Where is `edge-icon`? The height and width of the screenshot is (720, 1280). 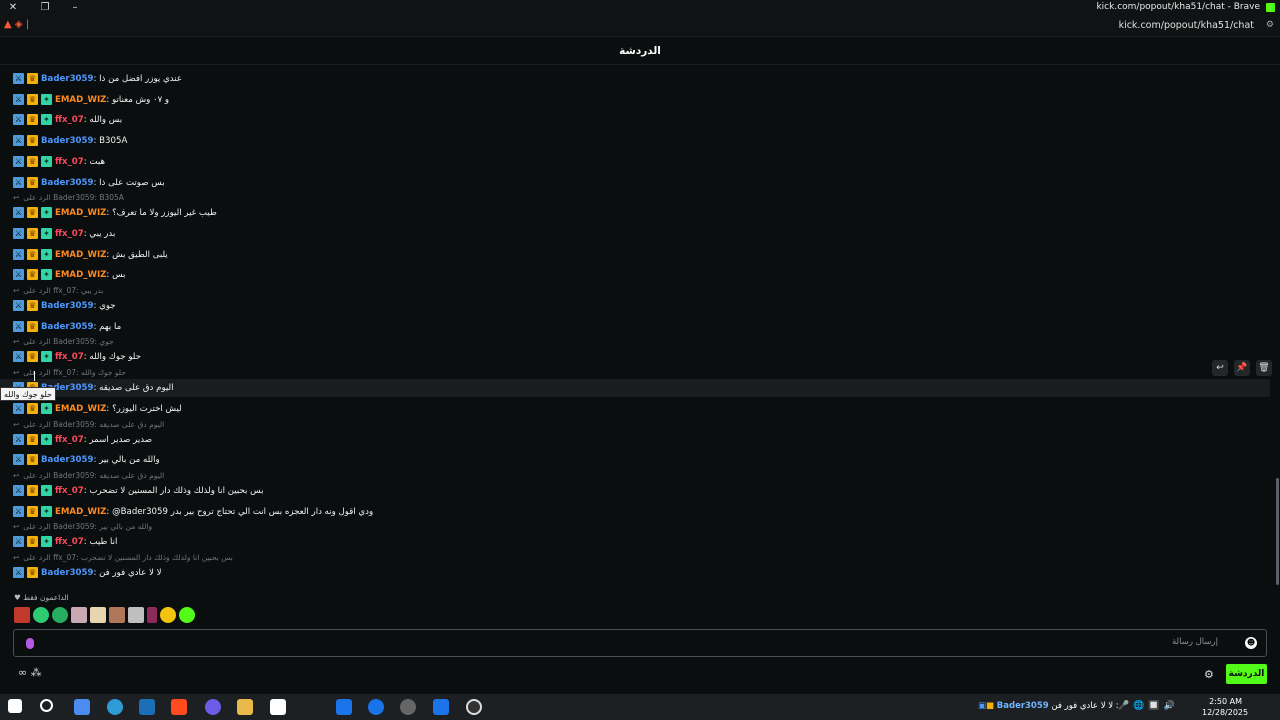
edge-icon is located at coordinates (115, 707).